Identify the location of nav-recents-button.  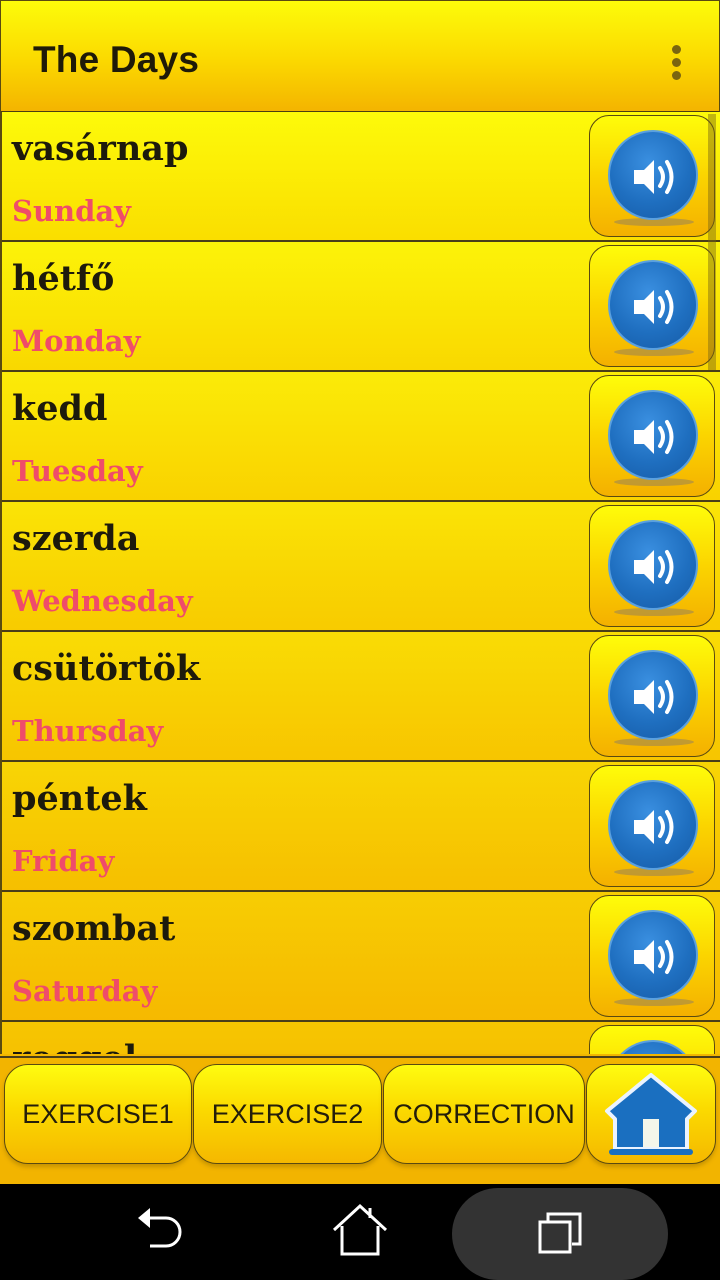
(560, 1234).